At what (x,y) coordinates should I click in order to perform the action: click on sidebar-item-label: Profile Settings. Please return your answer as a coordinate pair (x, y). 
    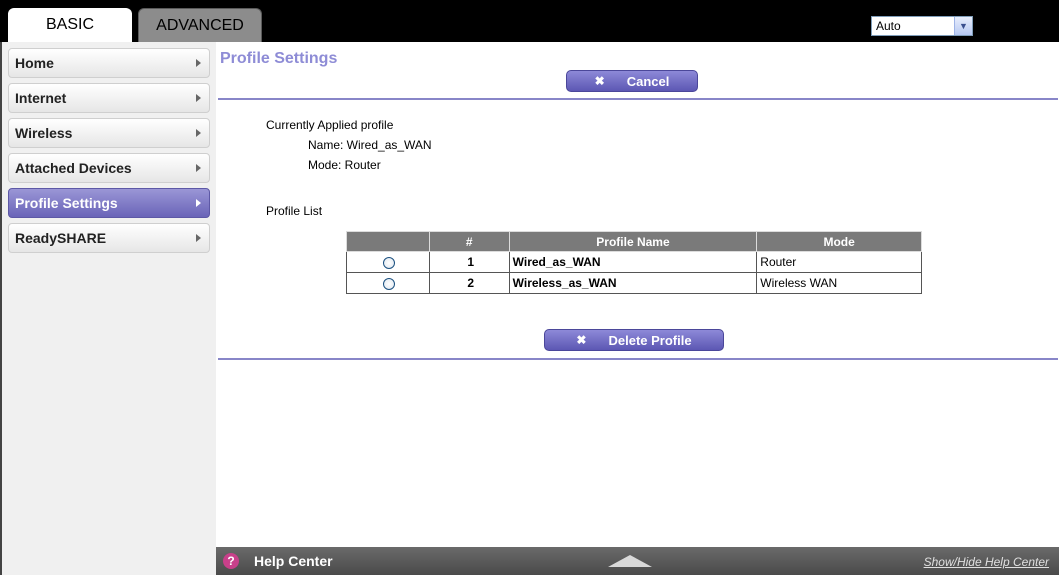
    Looking at the image, I should click on (66, 203).